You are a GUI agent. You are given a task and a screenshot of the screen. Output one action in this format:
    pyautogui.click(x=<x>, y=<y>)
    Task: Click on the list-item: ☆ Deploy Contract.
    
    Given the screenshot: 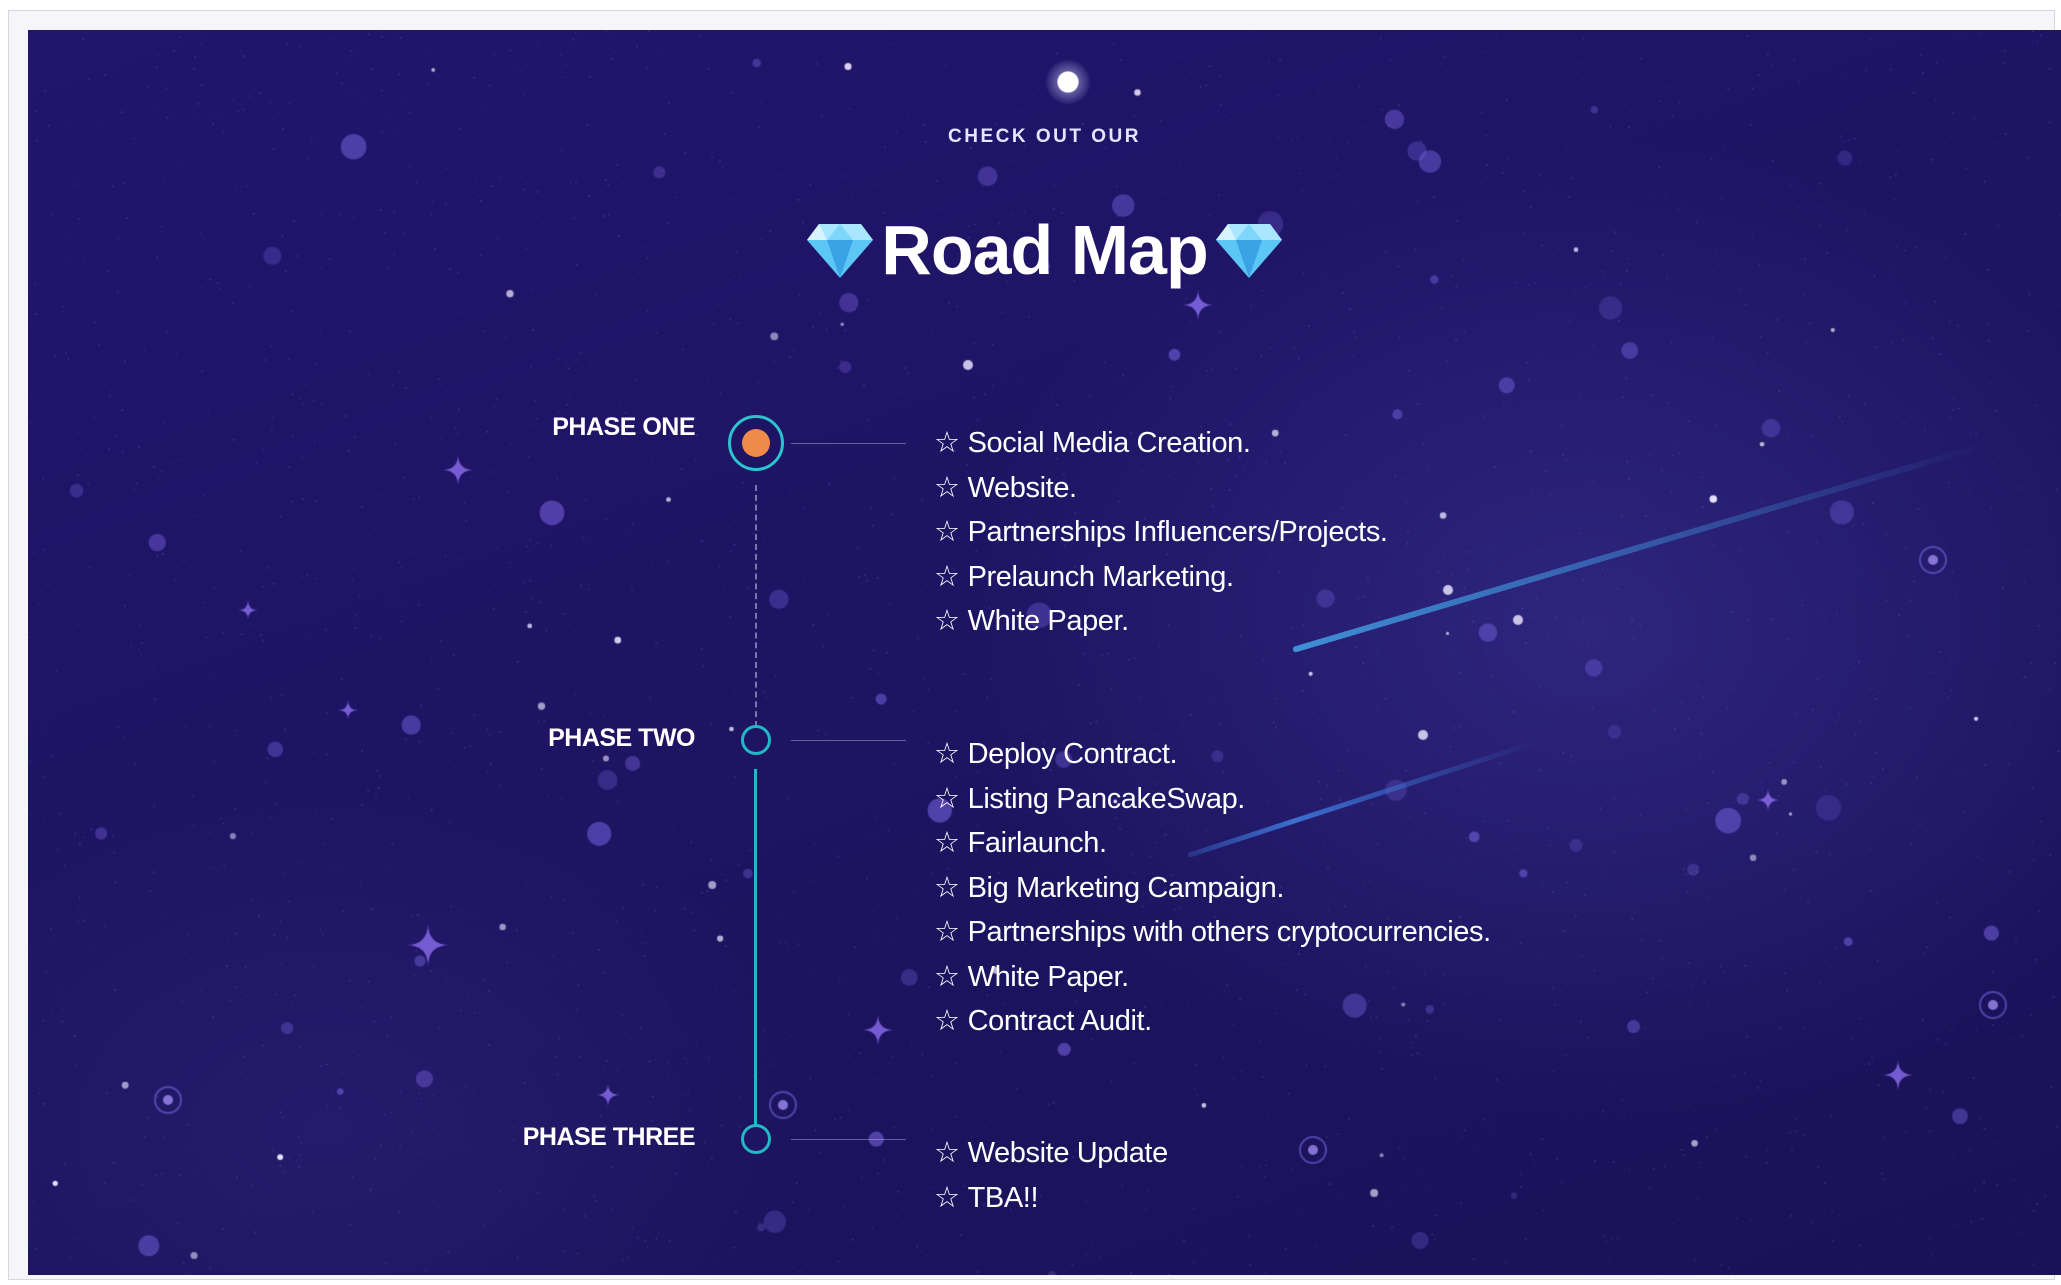 What is the action you would take?
    pyautogui.click(x=1056, y=754)
    